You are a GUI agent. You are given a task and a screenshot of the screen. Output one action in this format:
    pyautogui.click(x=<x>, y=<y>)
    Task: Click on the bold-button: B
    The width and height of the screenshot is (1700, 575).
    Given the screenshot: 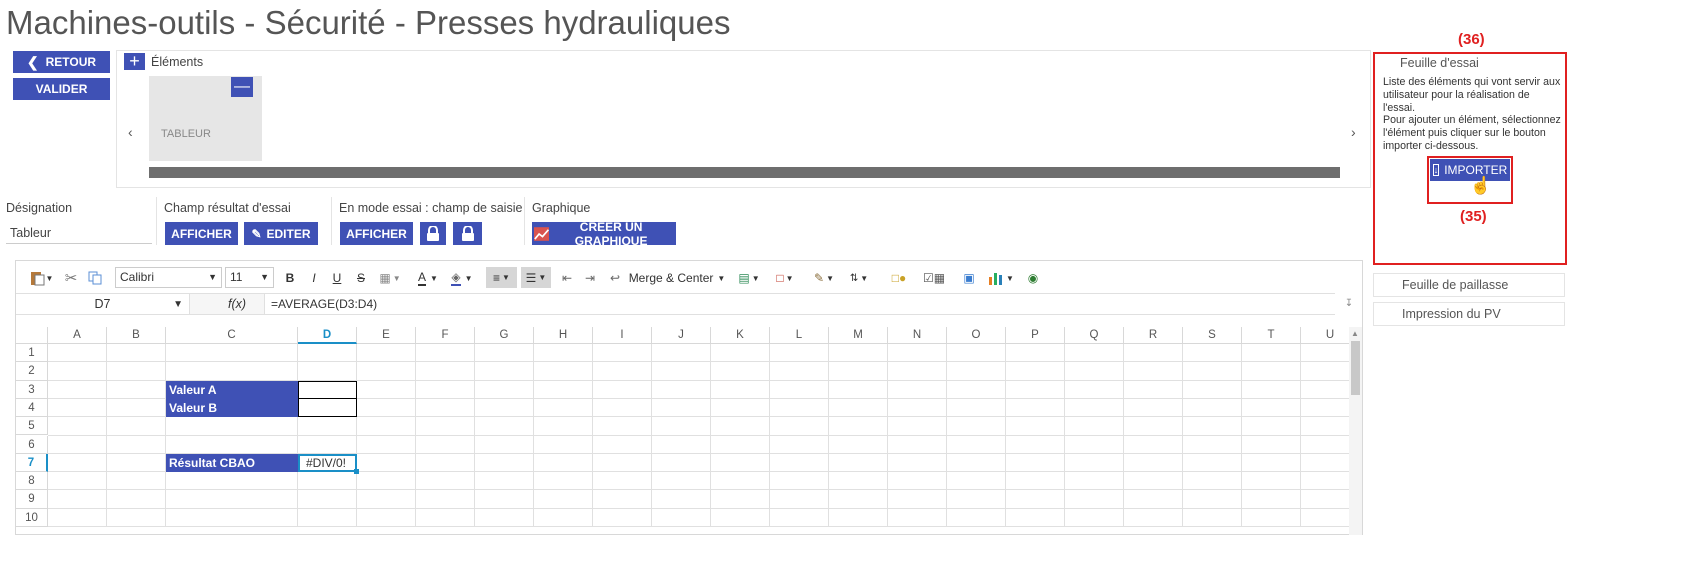 What is the action you would take?
    pyautogui.click(x=290, y=278)
    